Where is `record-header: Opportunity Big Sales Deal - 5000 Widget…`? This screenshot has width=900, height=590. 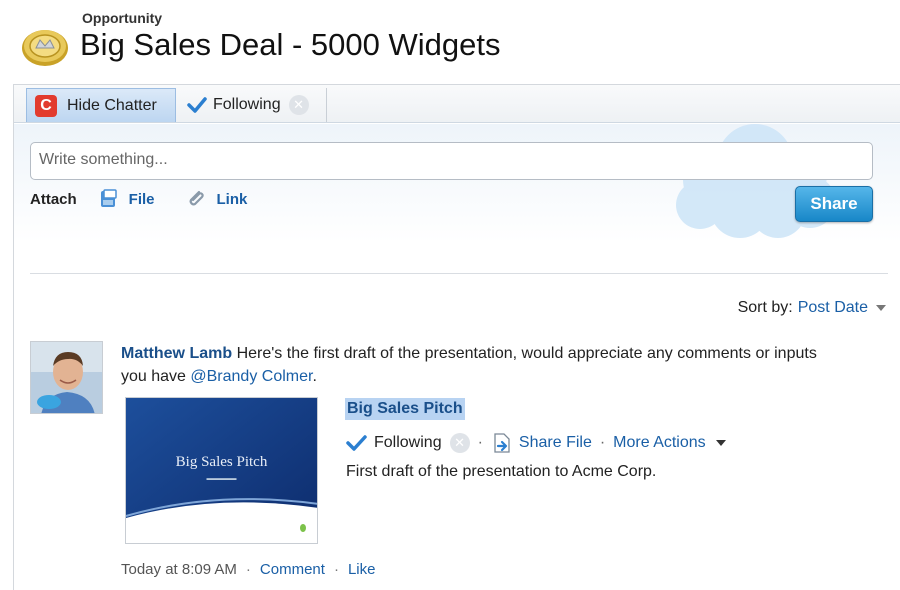
record-header: Opportunity Big Sales Deal - 5000 Widget… is located at coordinates (450, 40).